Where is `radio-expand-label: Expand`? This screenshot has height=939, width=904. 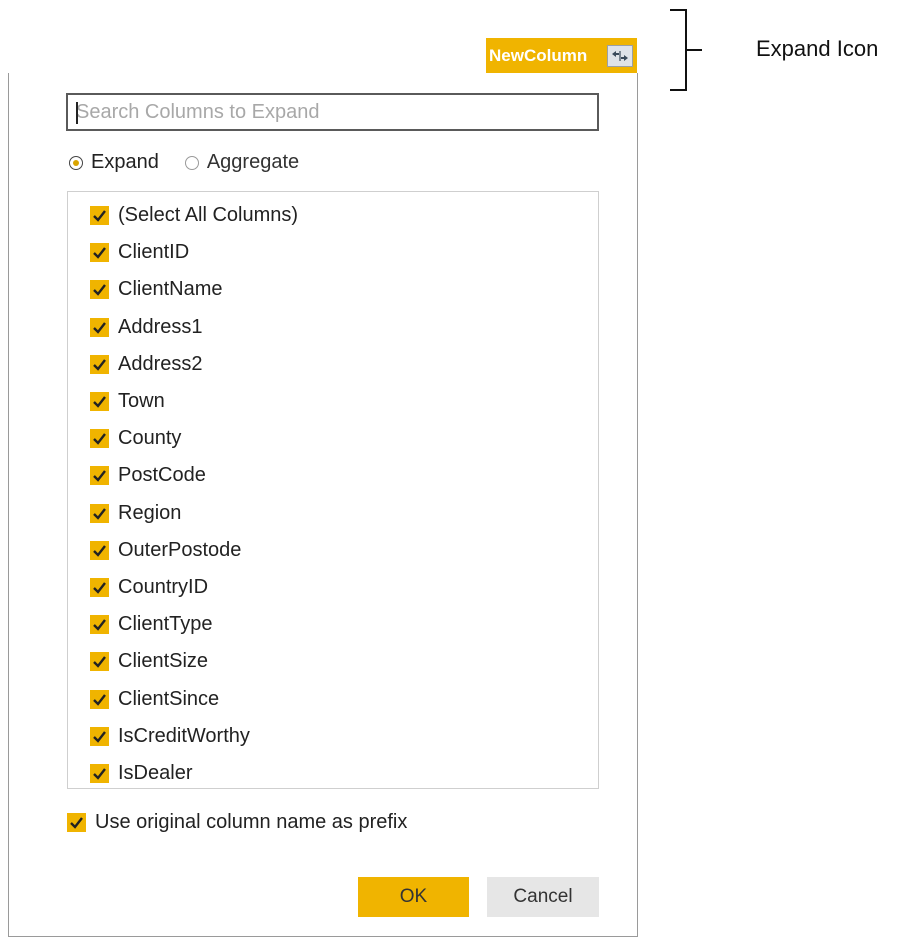 radio-expand-label: Expand is located at coordinates (125, 162).